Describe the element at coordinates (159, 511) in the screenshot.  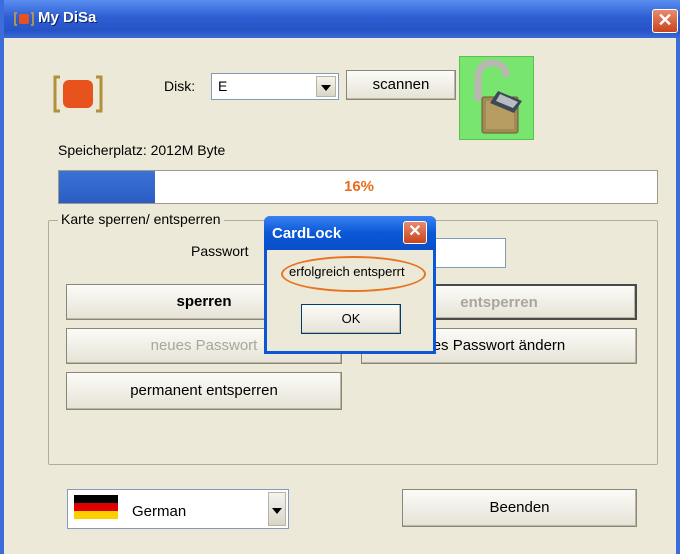
I see `language-select-value: German` at that location.